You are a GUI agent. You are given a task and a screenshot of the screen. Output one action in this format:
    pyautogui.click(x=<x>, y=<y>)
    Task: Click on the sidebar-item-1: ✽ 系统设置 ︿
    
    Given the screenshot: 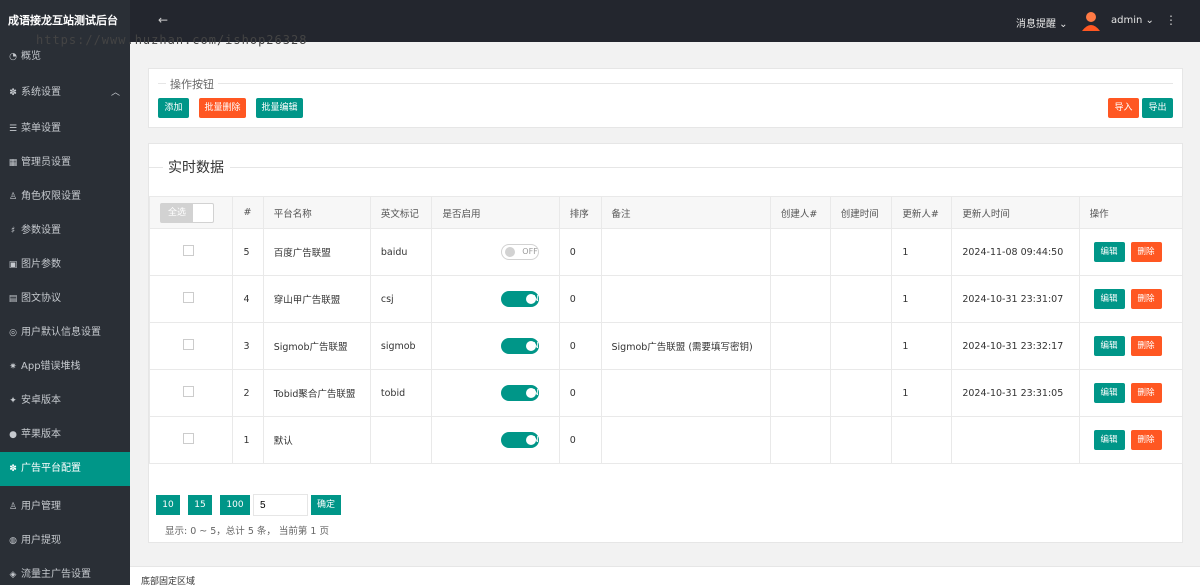 What is the action you would take?
    pyautogui.click(x=65, y=93)
    